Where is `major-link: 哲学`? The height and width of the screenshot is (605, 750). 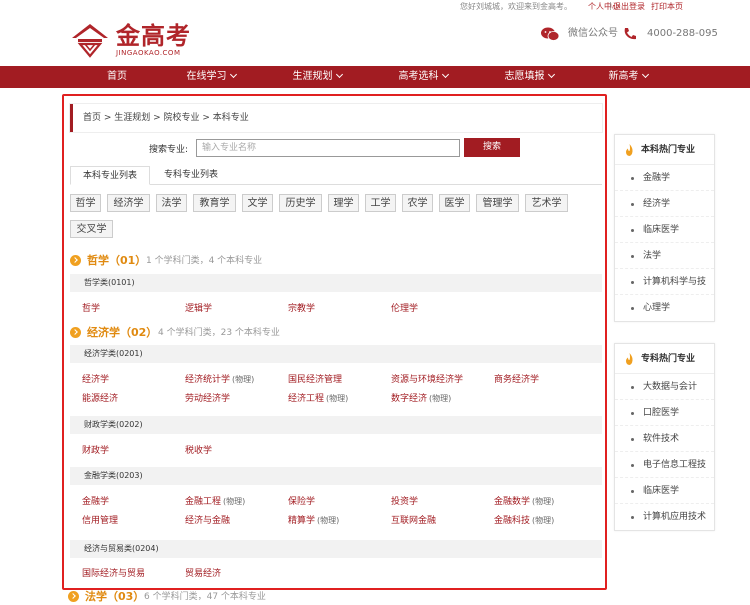 major-link: 哲学 is located at coordinates (91, 309).